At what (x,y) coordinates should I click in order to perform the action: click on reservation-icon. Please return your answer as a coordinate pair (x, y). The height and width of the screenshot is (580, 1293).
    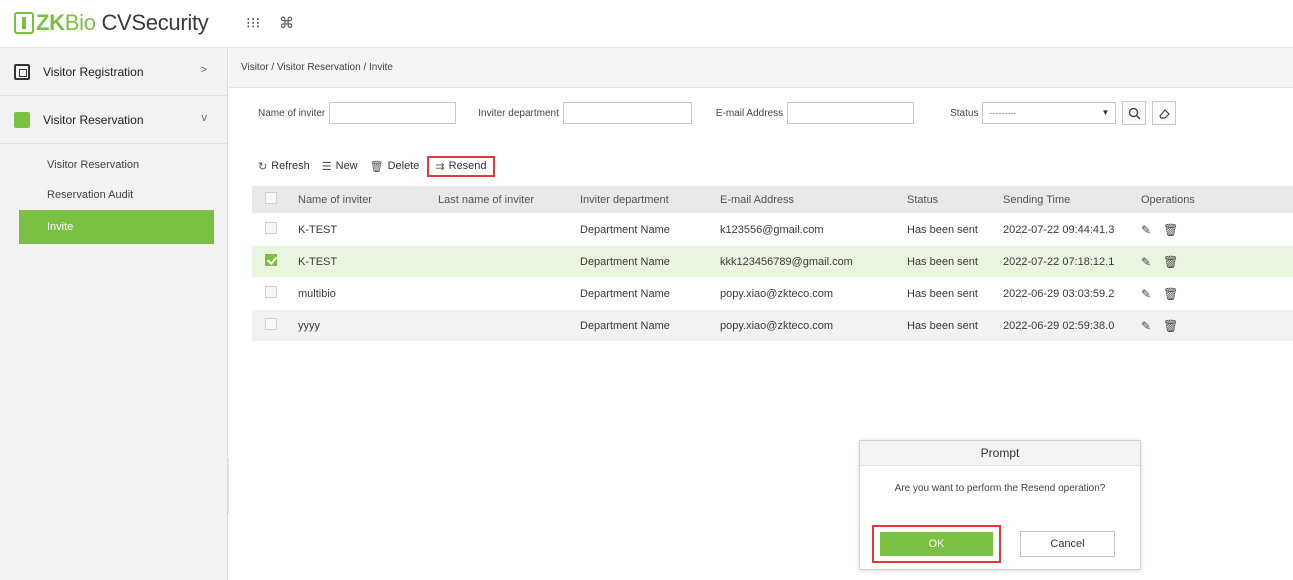
    Looking at the image, I should click on (22, 119).